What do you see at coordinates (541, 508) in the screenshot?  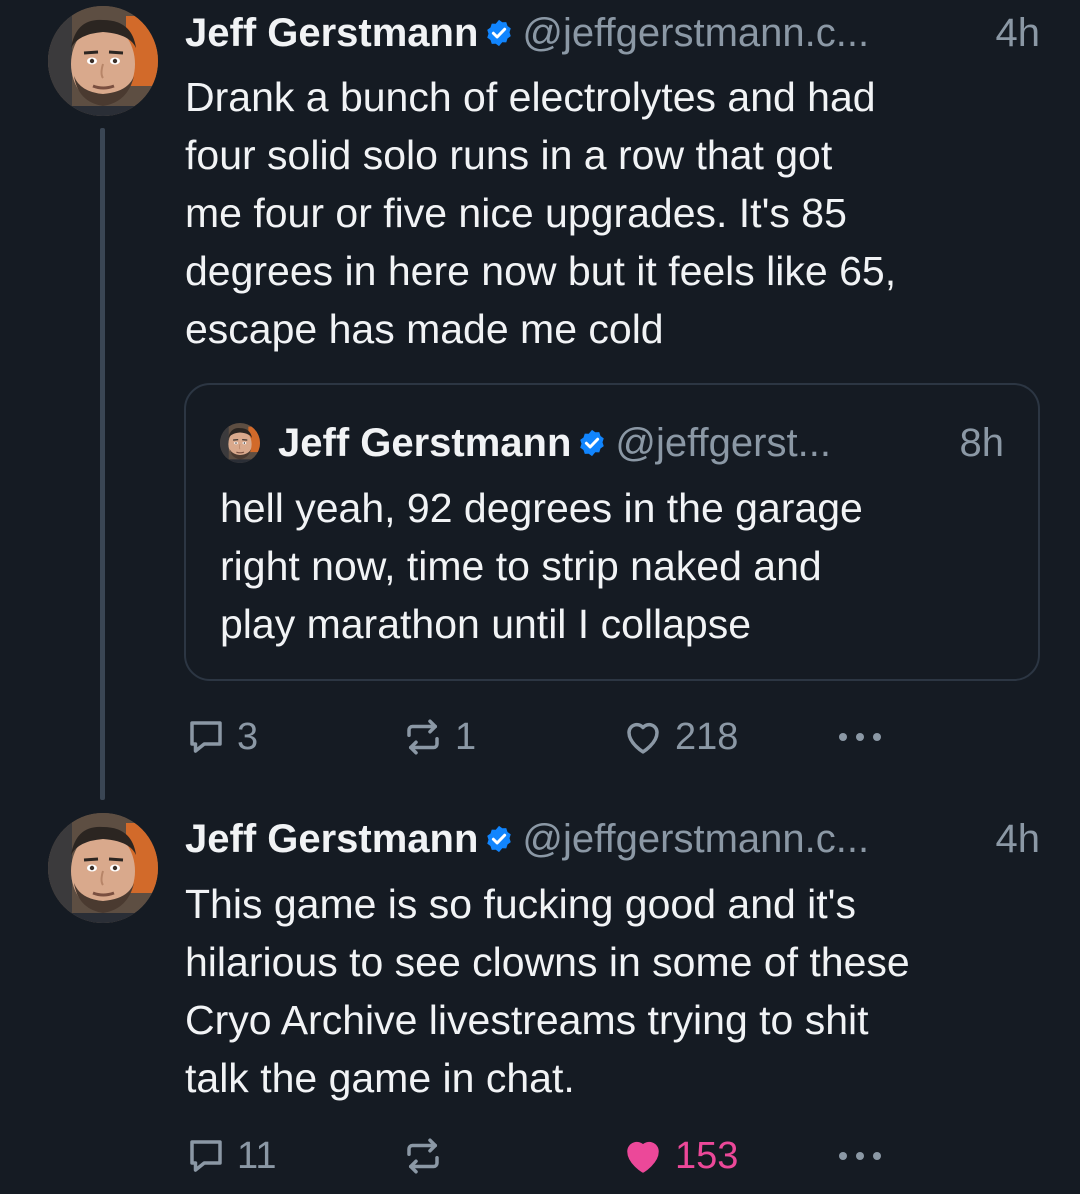 I see `text-line: hell yeah, 92 degrees in the garage` at bounding box center [541, 508].